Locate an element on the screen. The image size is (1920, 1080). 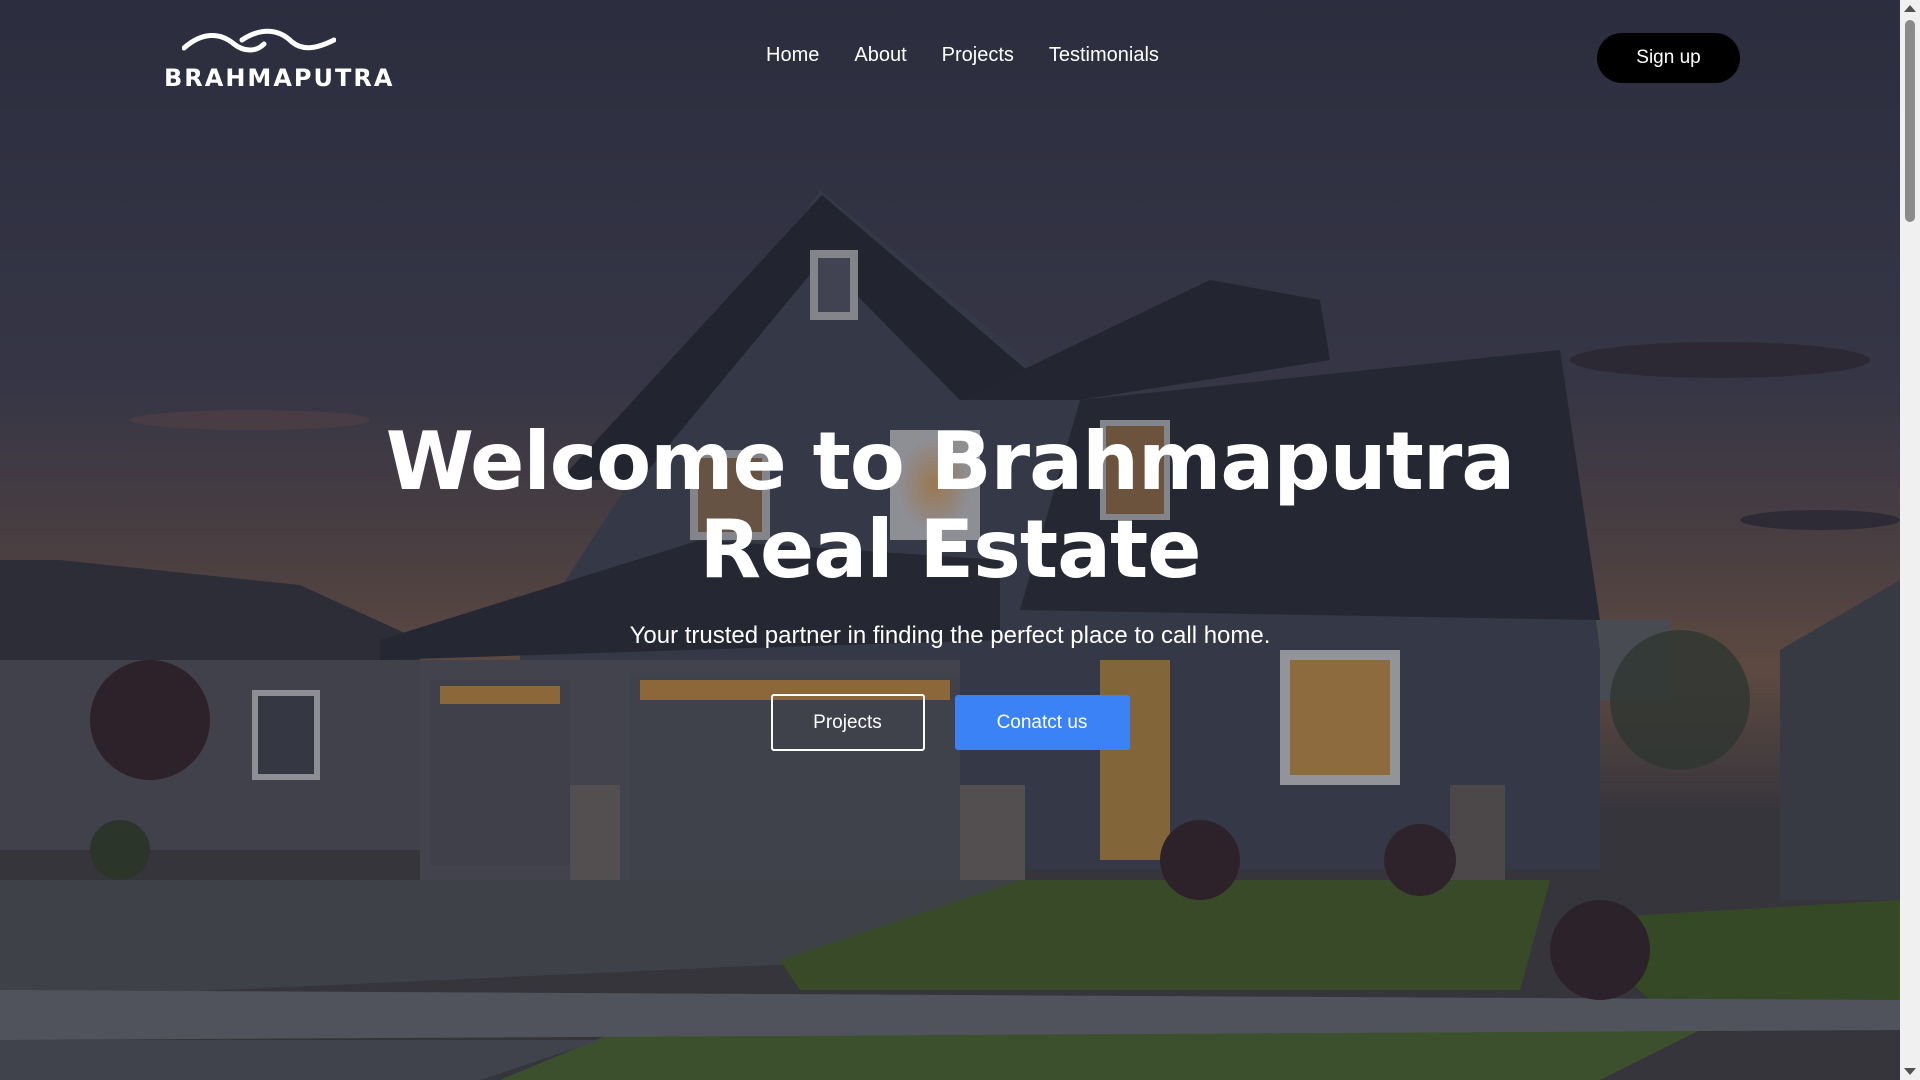
vertical-scrollbar is located at coordinates (1910, 540).